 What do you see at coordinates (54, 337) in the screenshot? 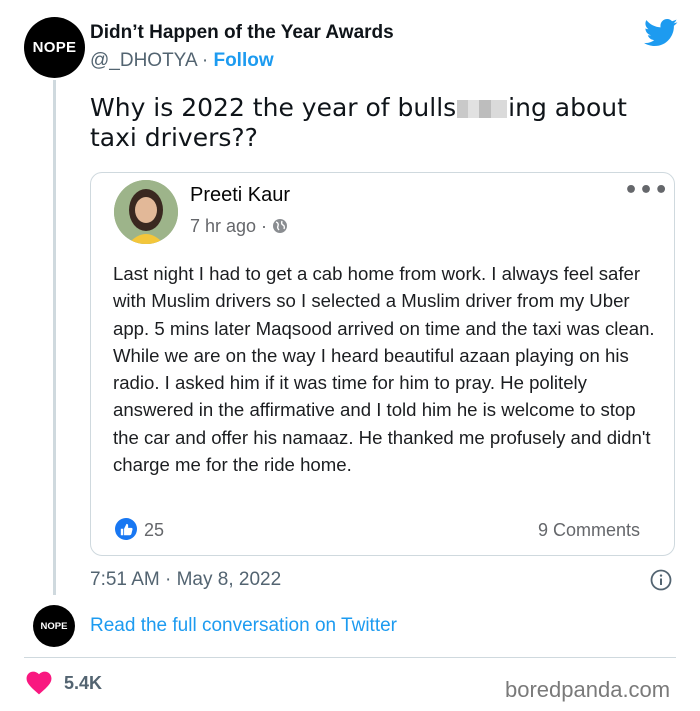
I see `thread-line` at bounding box center [54, 337].